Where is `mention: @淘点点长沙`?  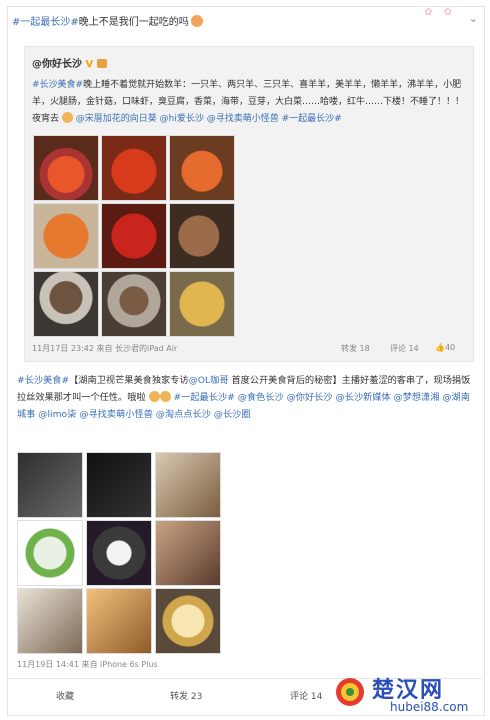 mention: @淘点点长沙 is located at coordinates (183, 414).